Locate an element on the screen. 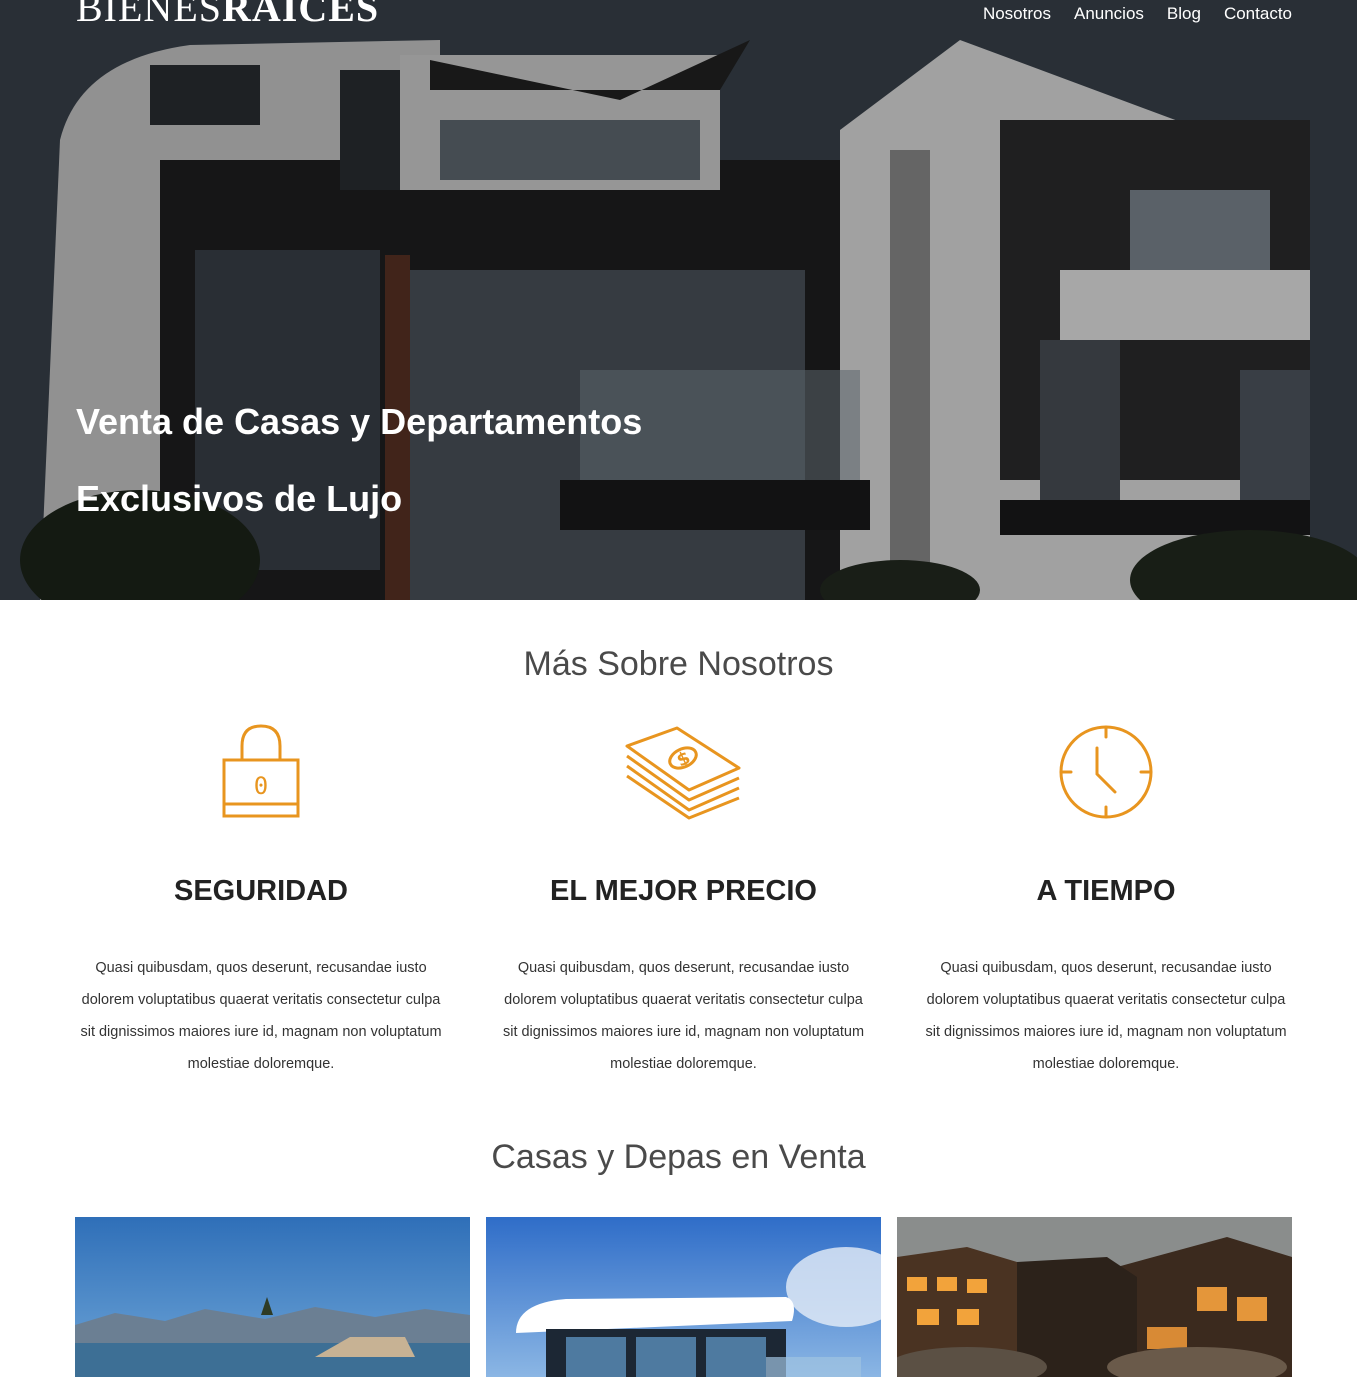 This screenshot has height=1377, width=1357. nav-link-contacto: Contacto is located at coordinates (1258, 14).